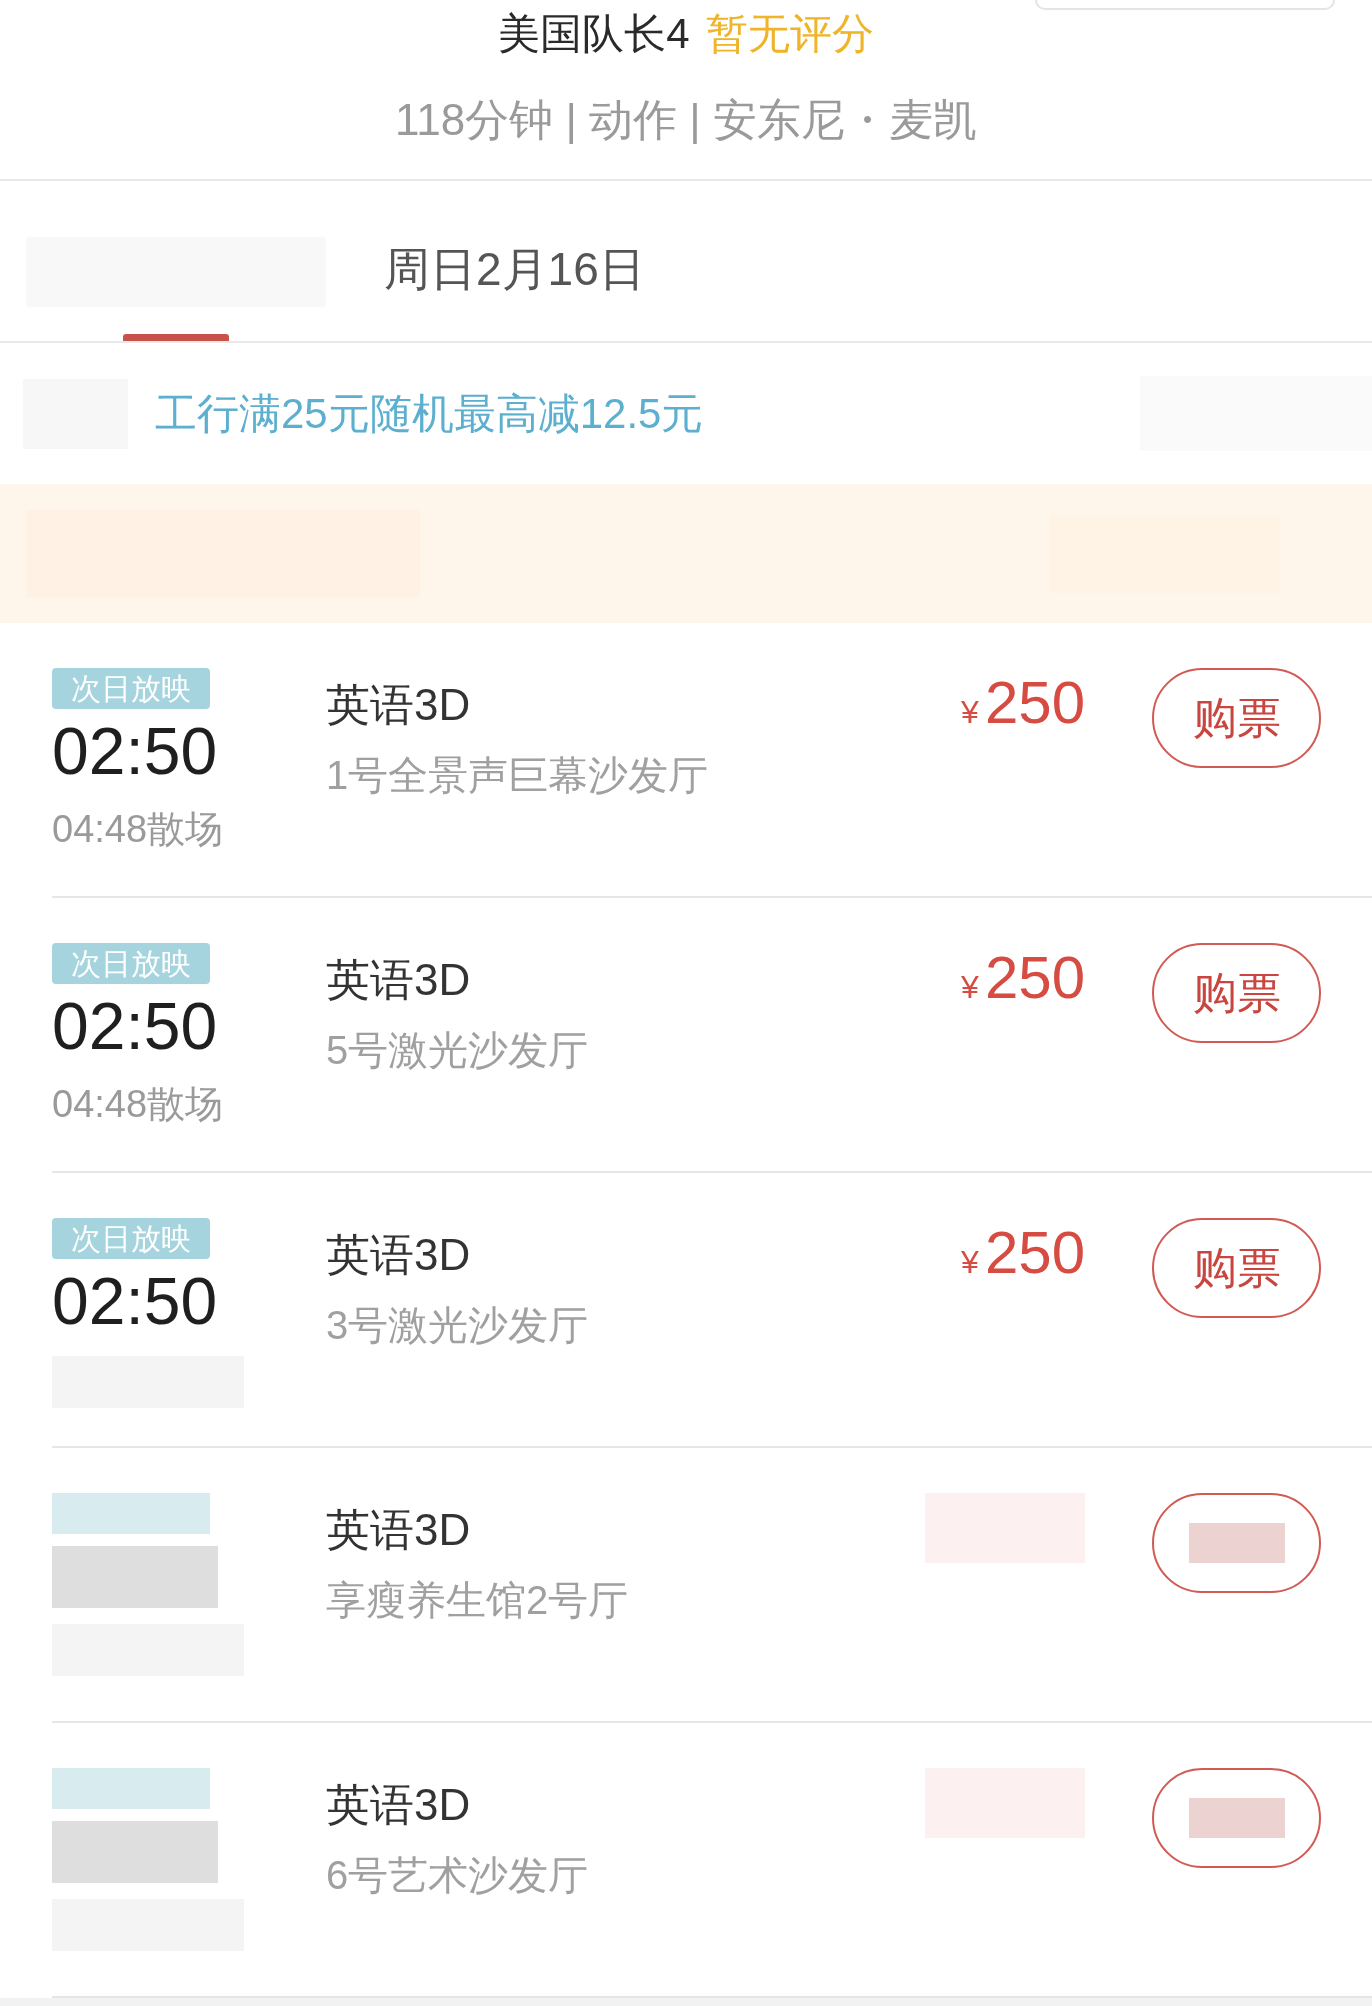 Image resolution: width=1372 pixels, height=2006 pixels. Describe the element at coordinates (458, 1875) in the screenshot. I see `hall-name: 6号艺术沙发厅` at that location.